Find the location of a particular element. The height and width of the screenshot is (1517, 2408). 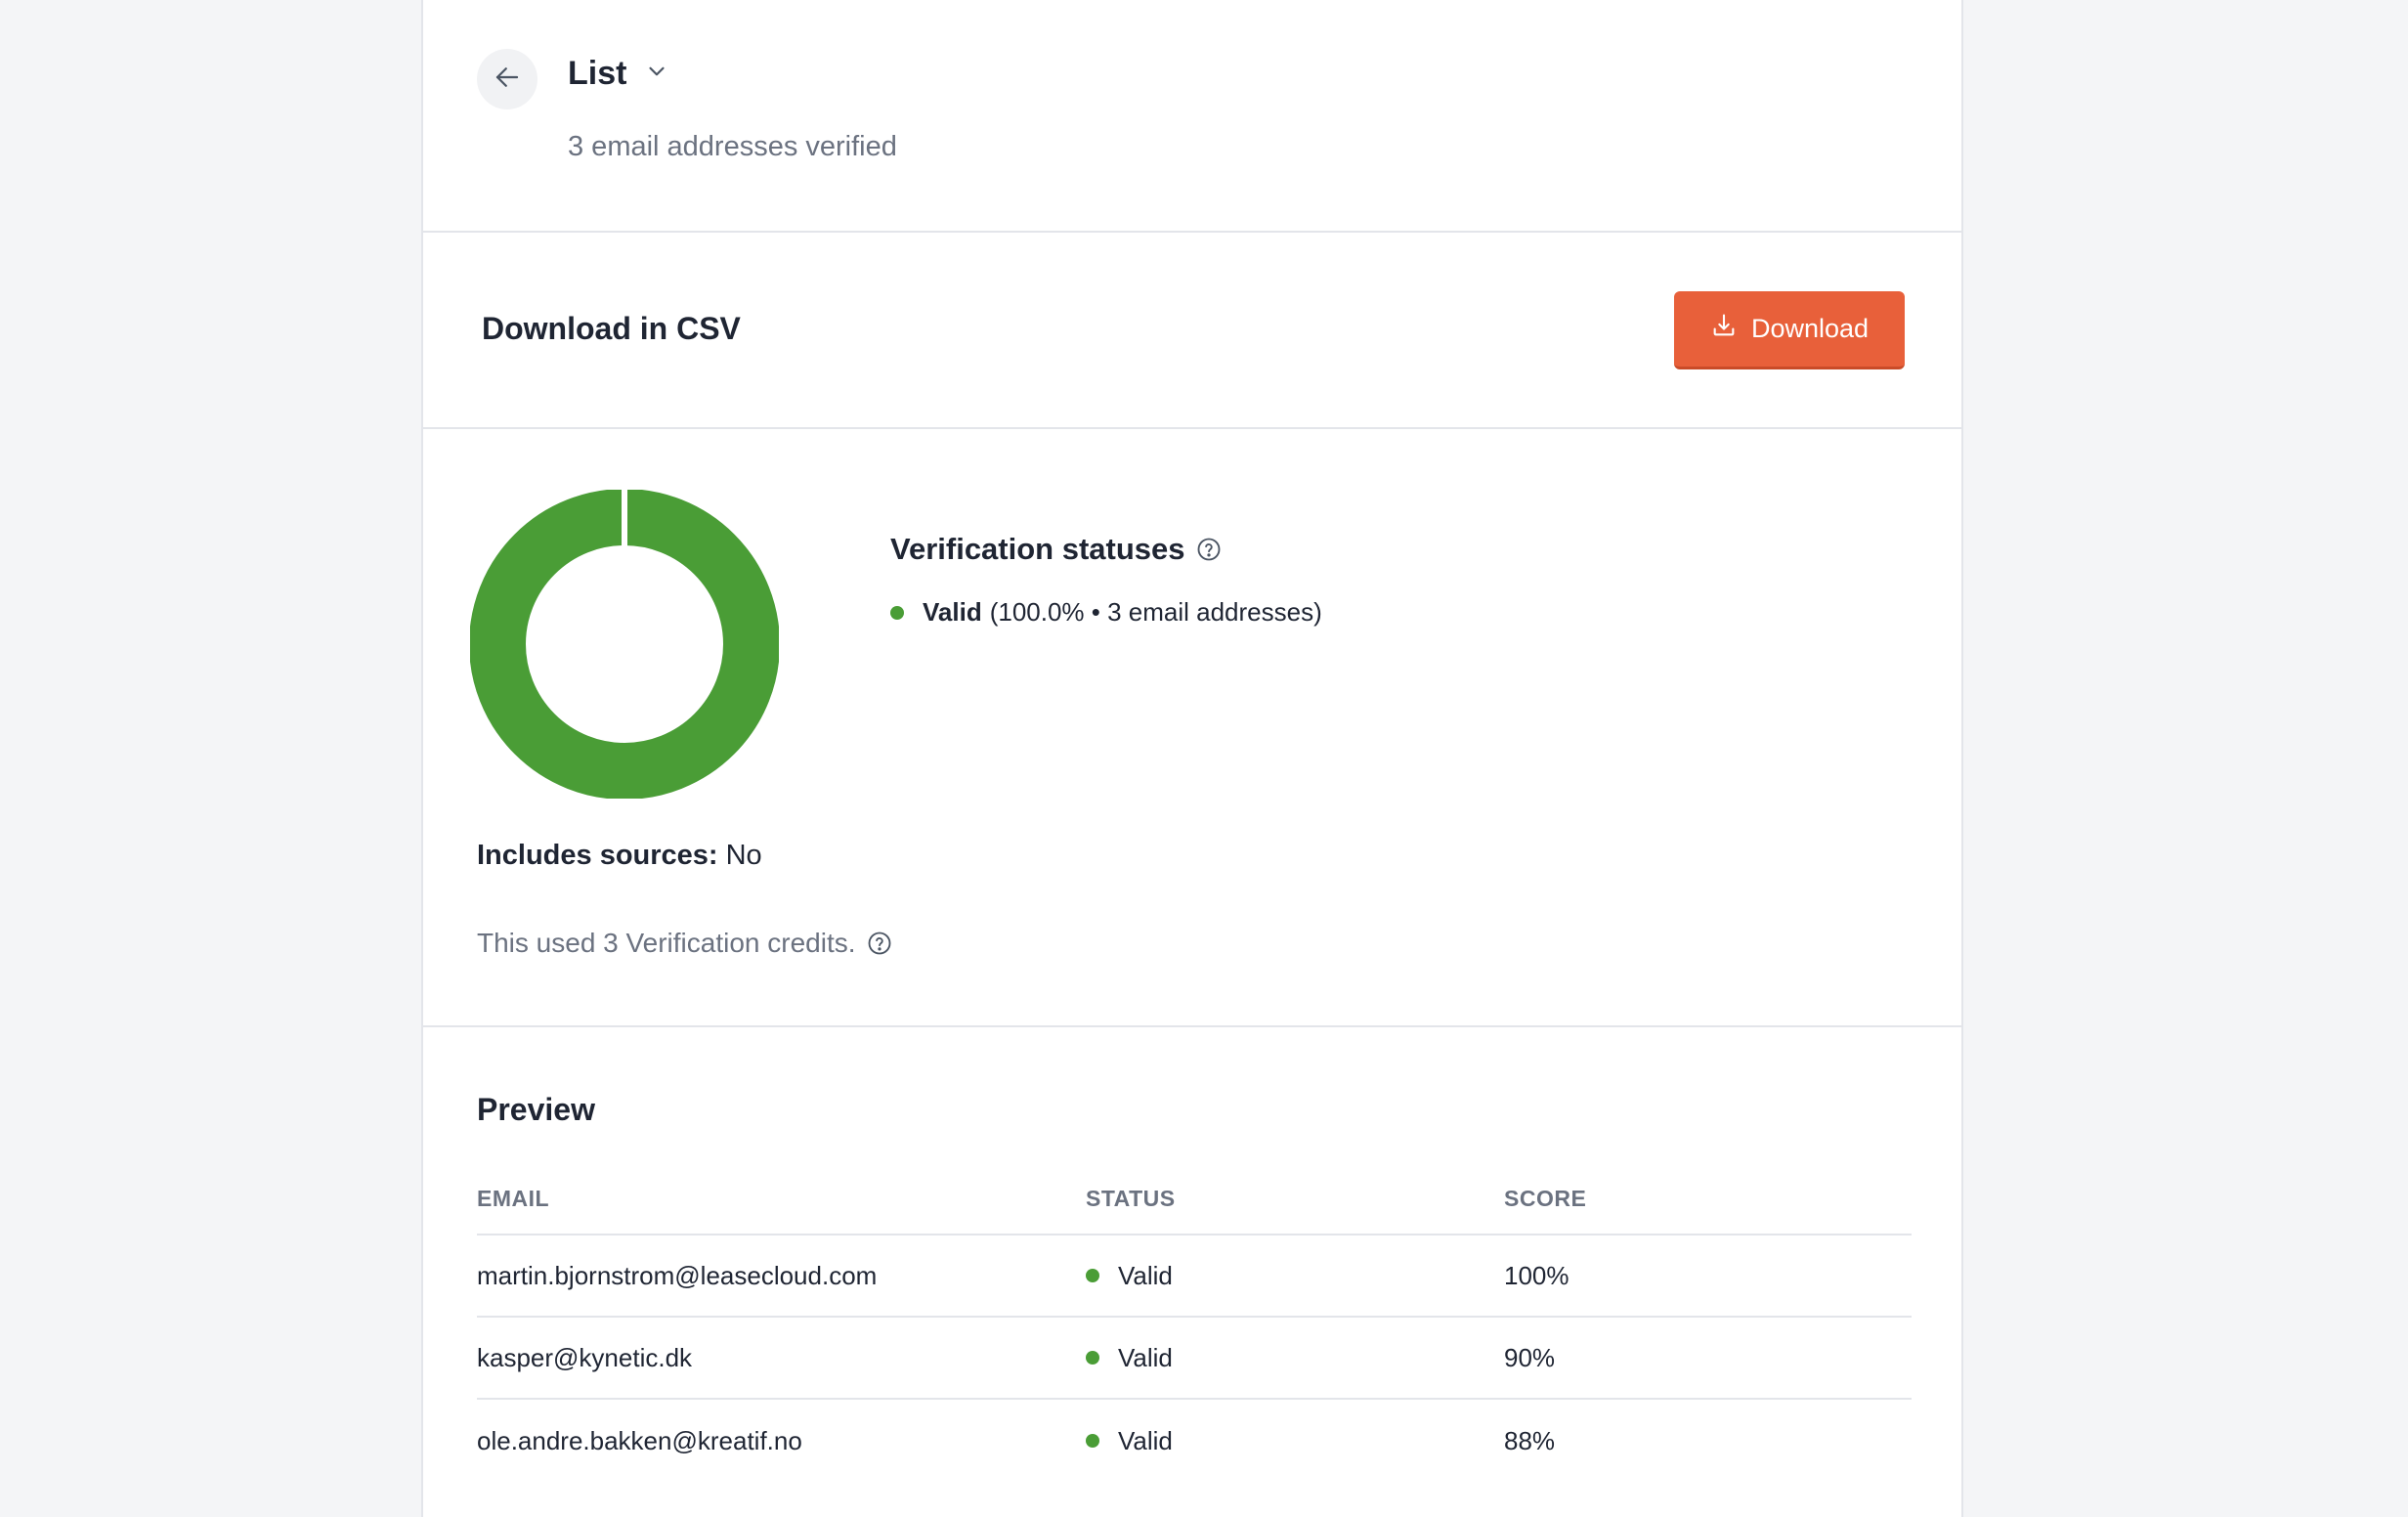

score-cell: 90% is located at coordinates (1530, 1357).